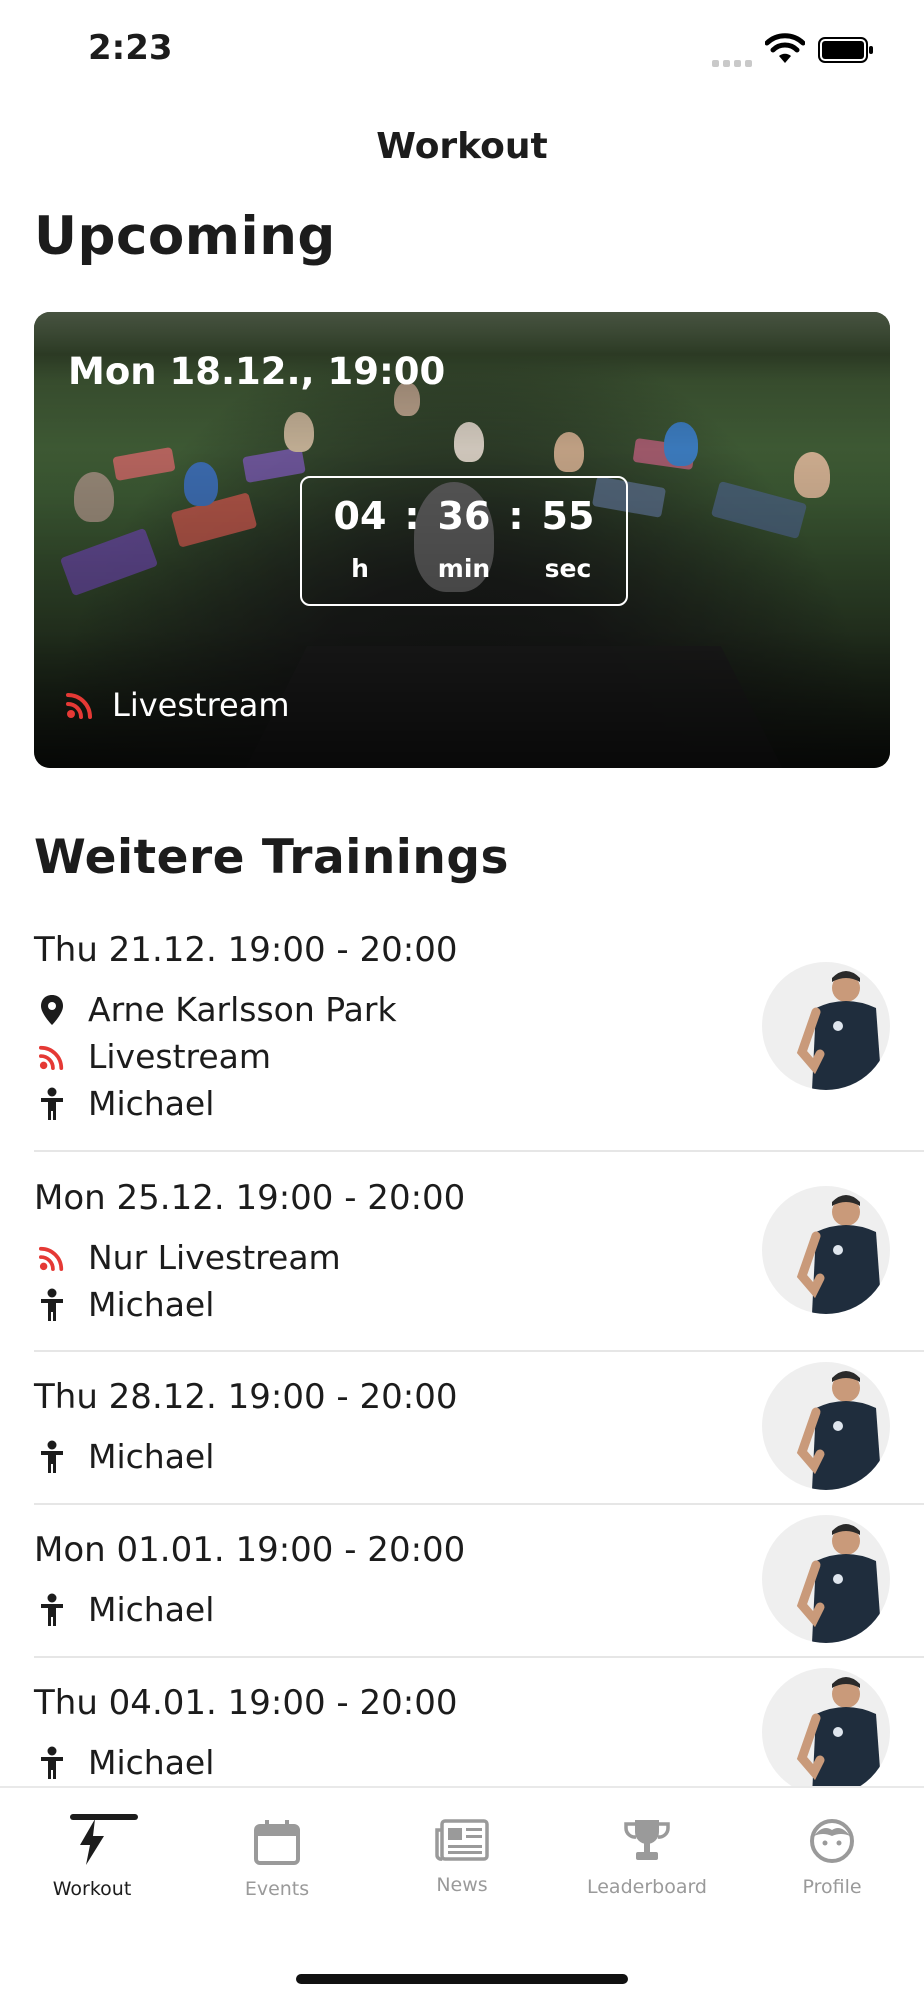  Describe the element at coordinates (646, 1887) in the screenshot. I see `tab-label: Leaderboard` at that location.